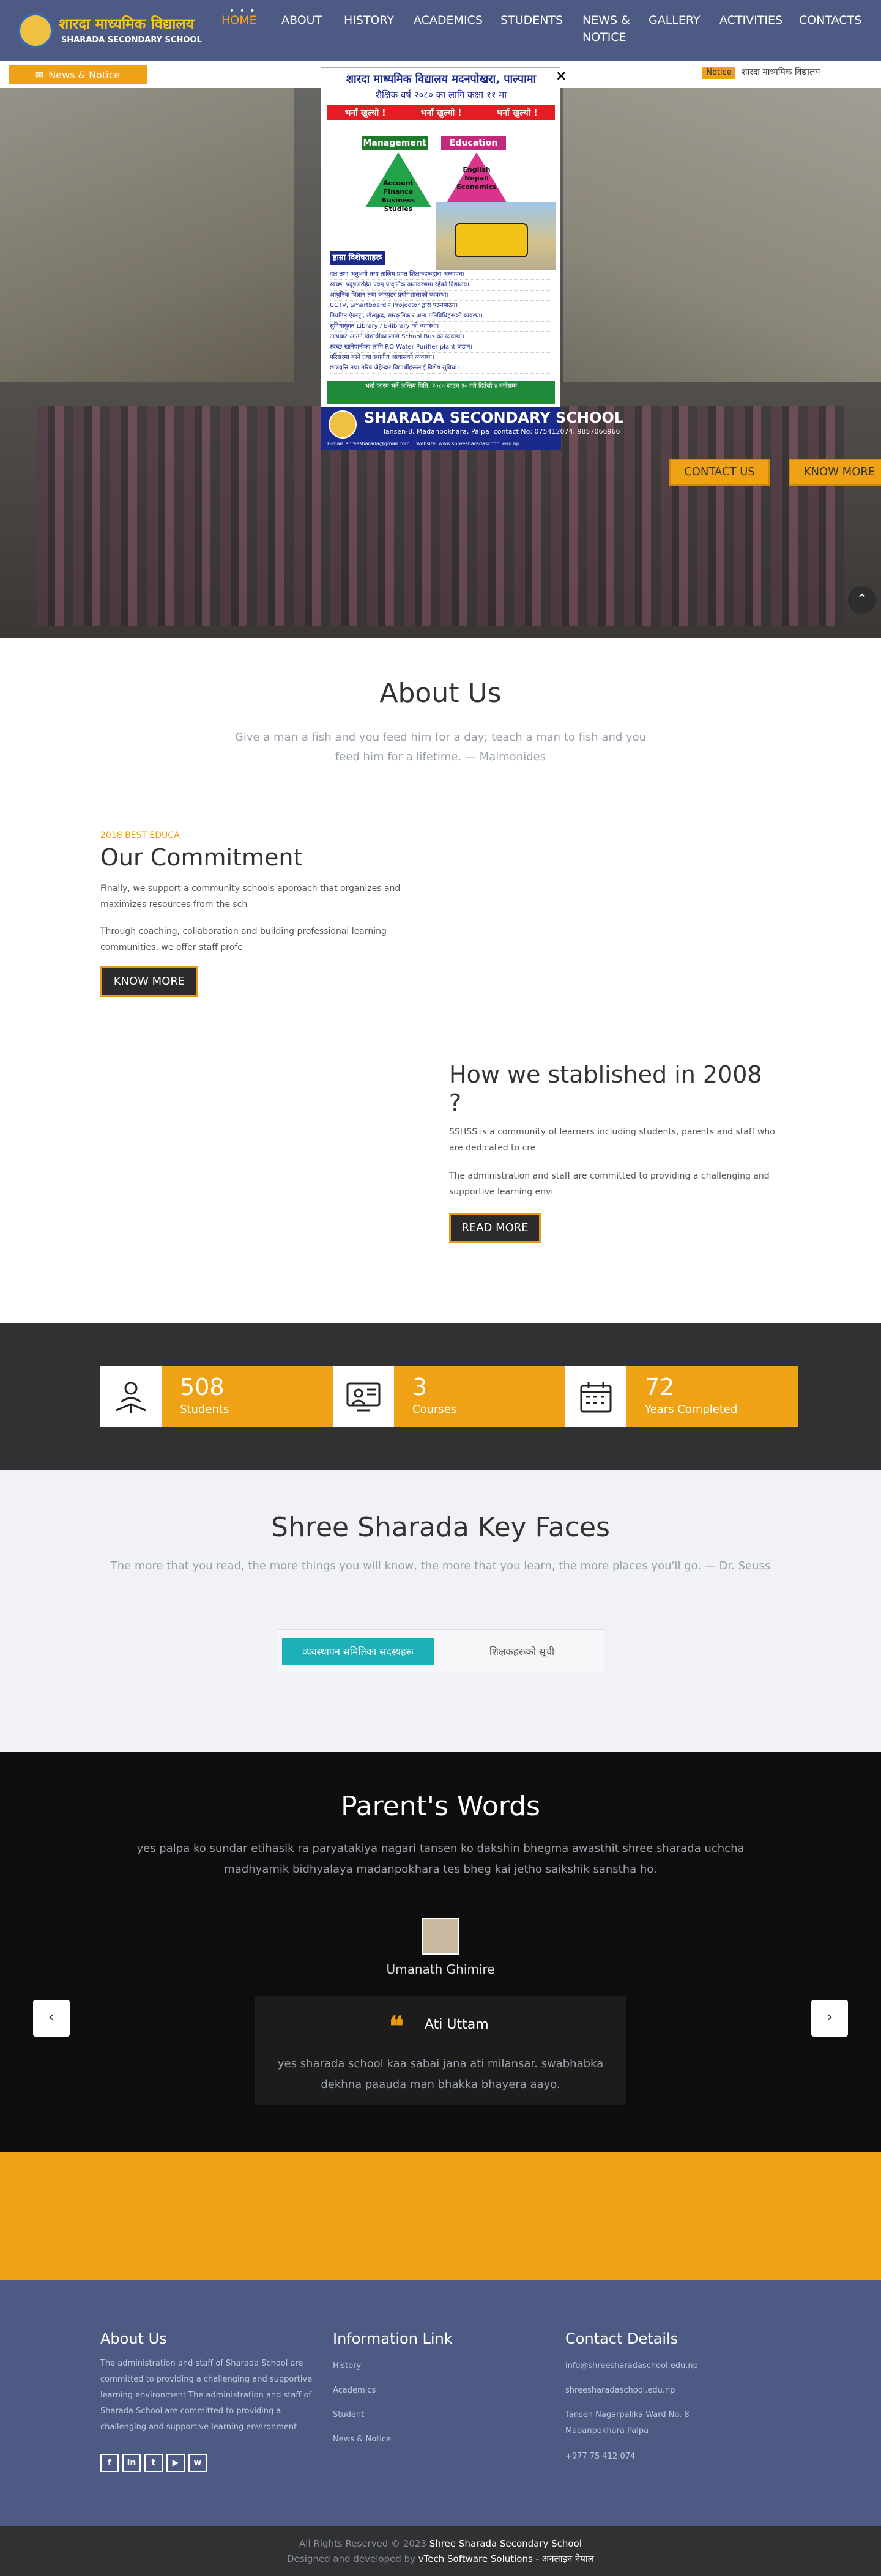 The height and width of the screenshot is (2576, 881). I want to click on nav-academics: ACADEMICS, so click(448, 20).